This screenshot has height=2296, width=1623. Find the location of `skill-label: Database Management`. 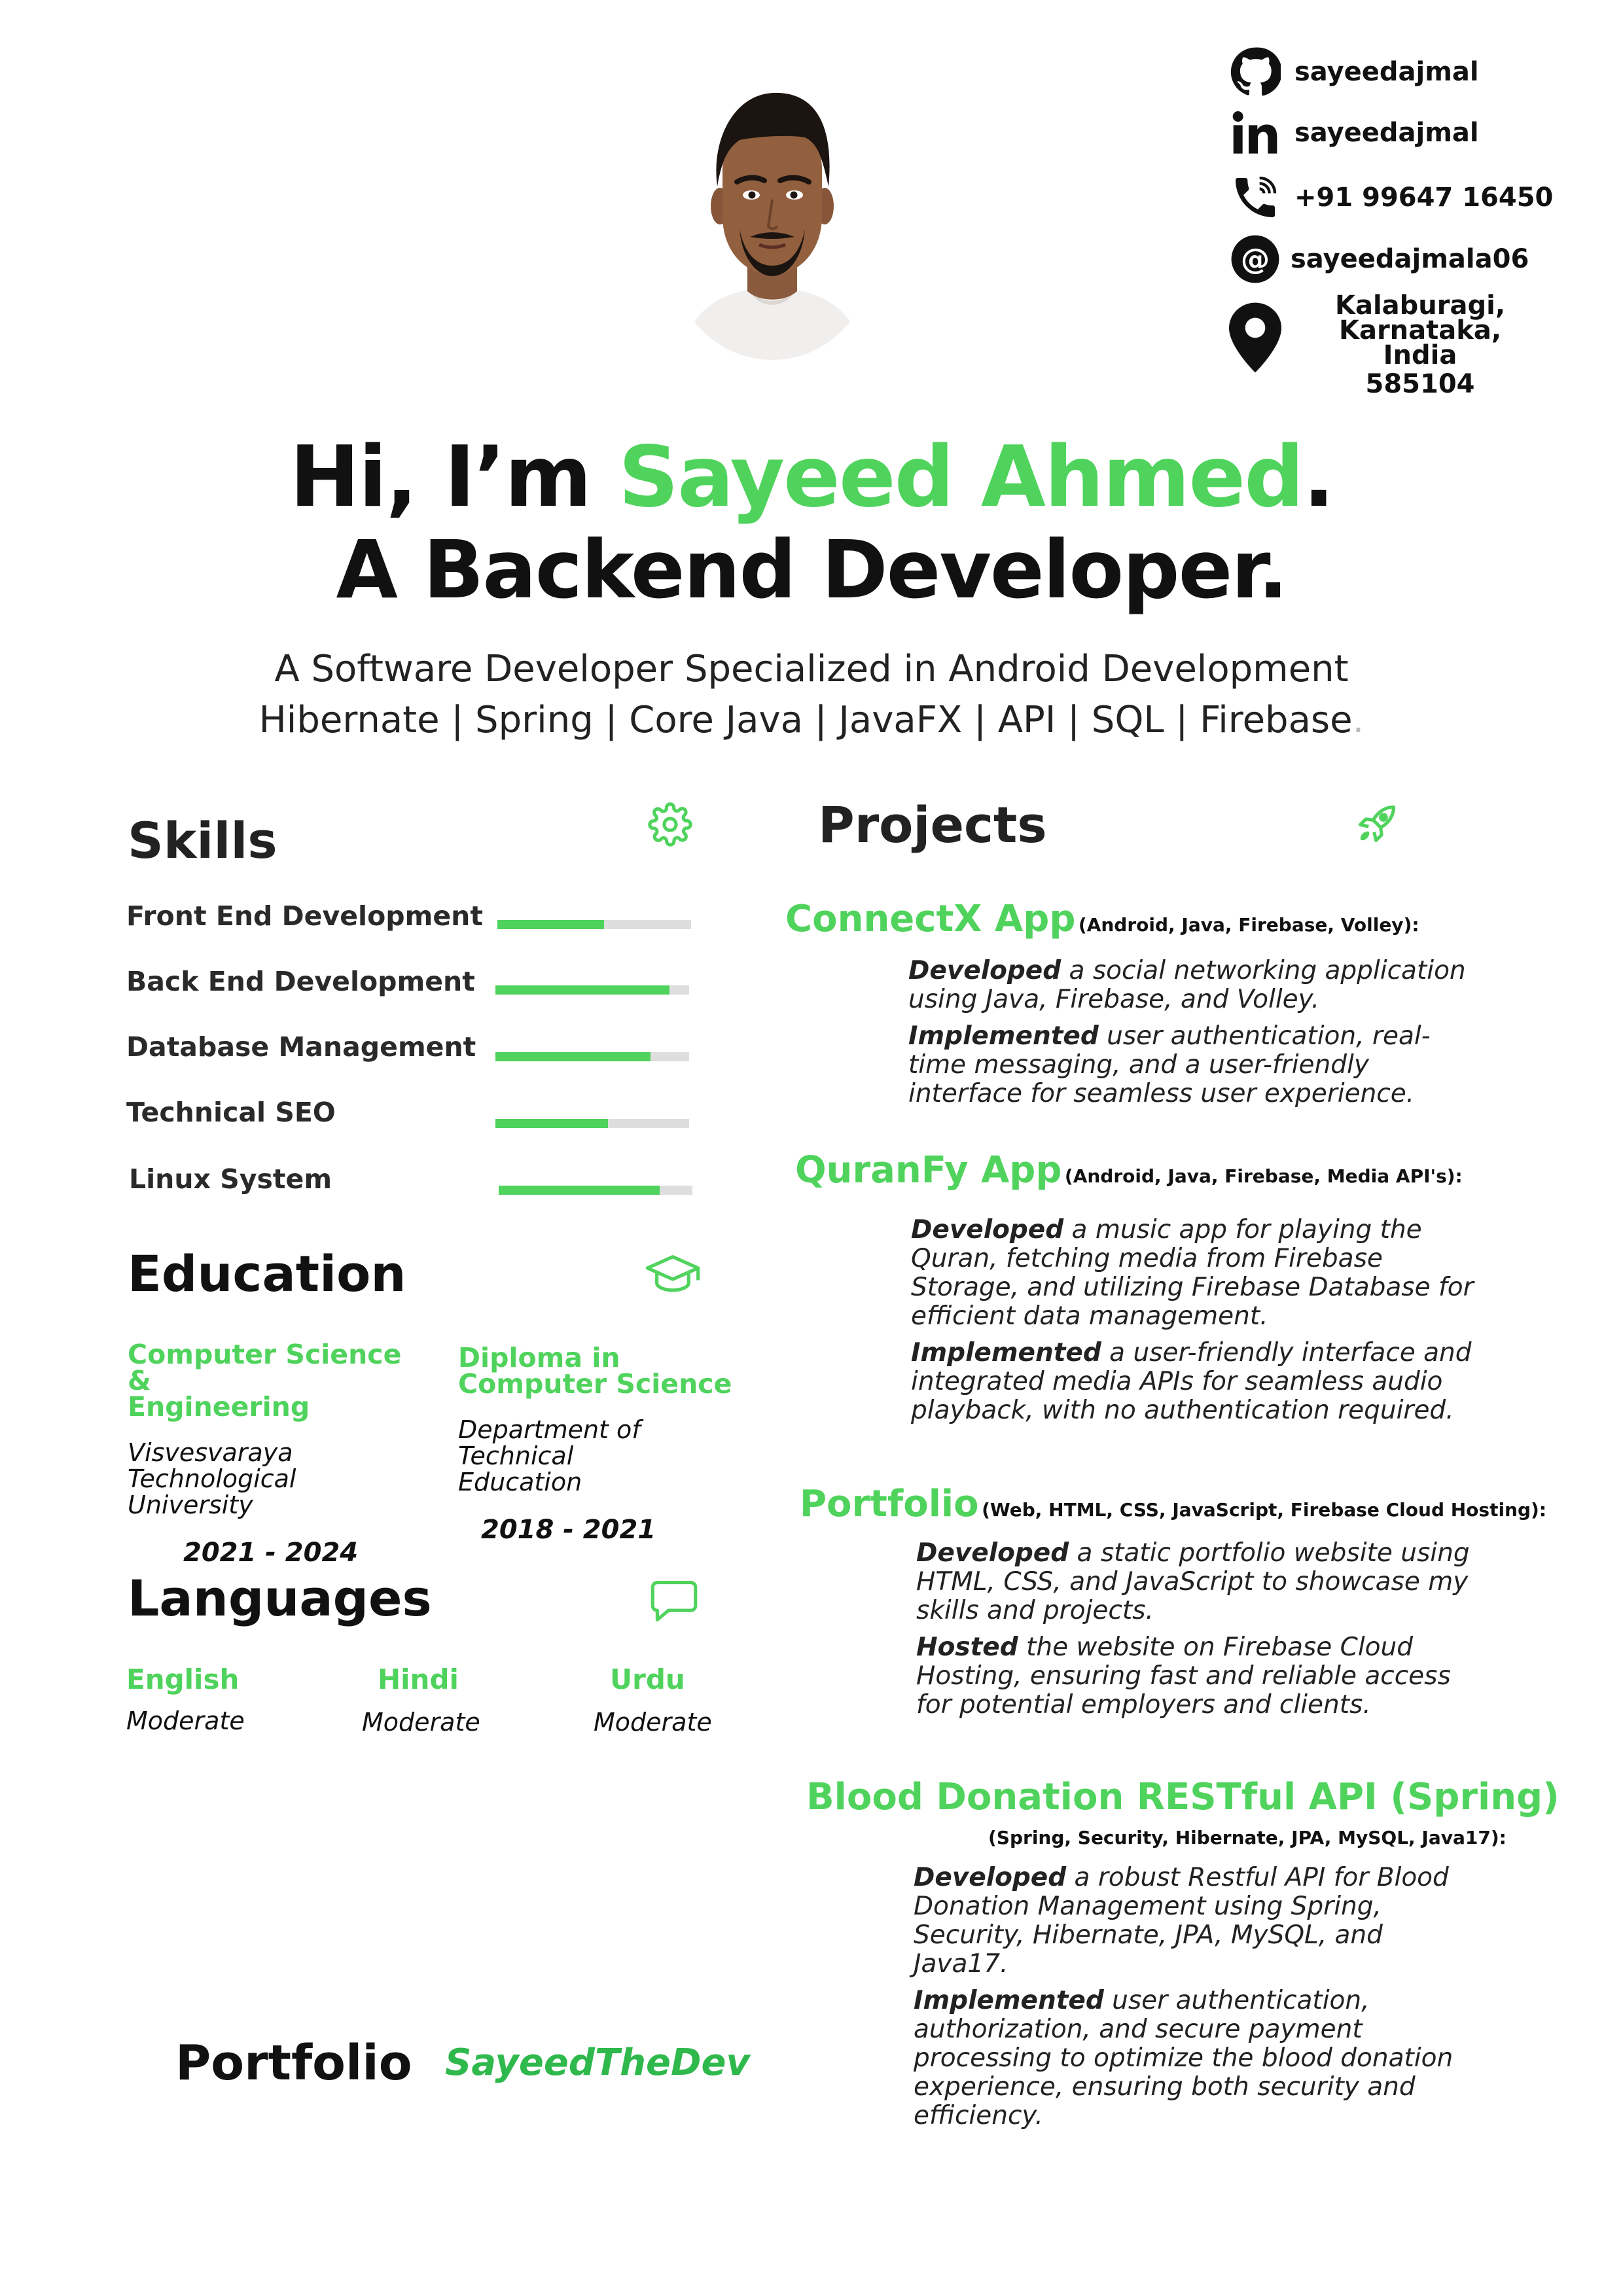

skill-label: Database Management is located at coordinates (301, 1047).